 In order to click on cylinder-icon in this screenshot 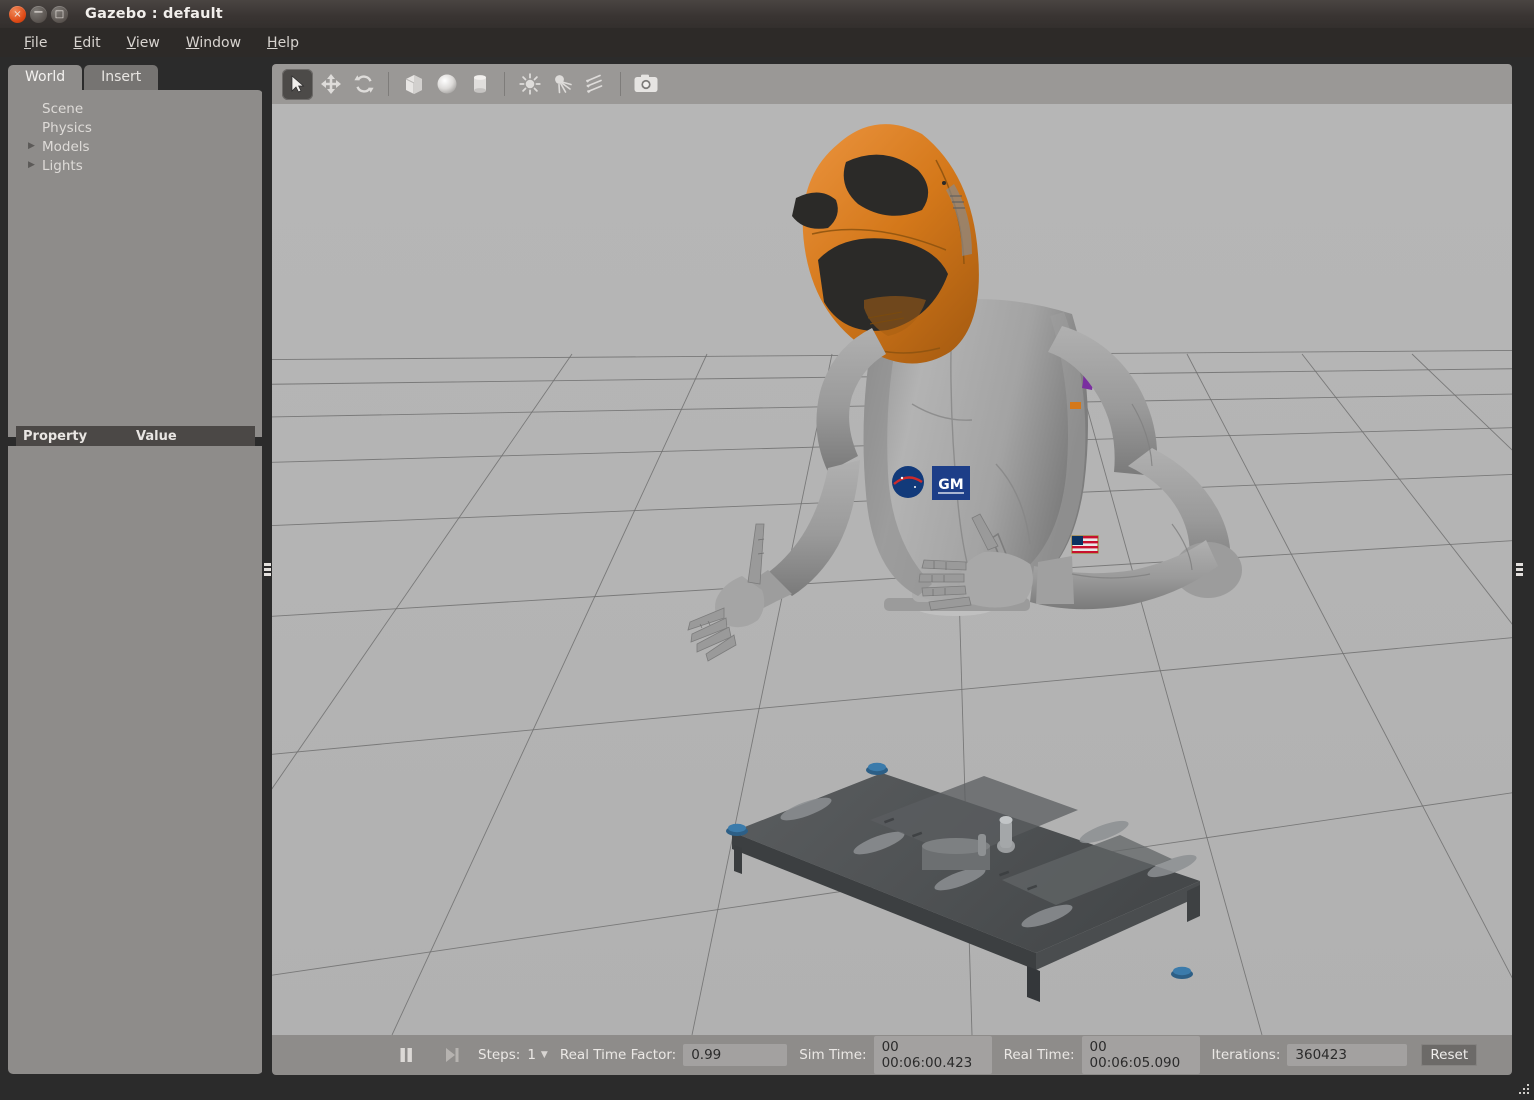, I will do `click(479, 84)`.